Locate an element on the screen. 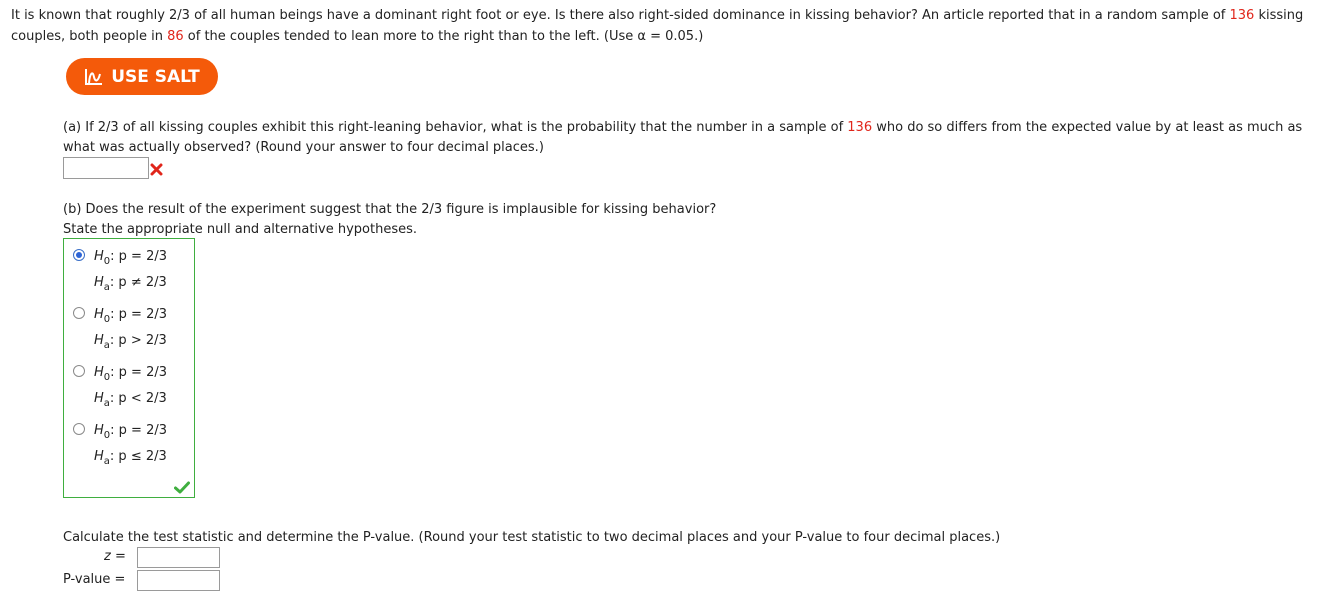 This screenshot has width=1335, height=605. hypothesis-option-4: H0: p = 2/3 Ha: p ≤ 2/3 is located at coordinates (129, 440).